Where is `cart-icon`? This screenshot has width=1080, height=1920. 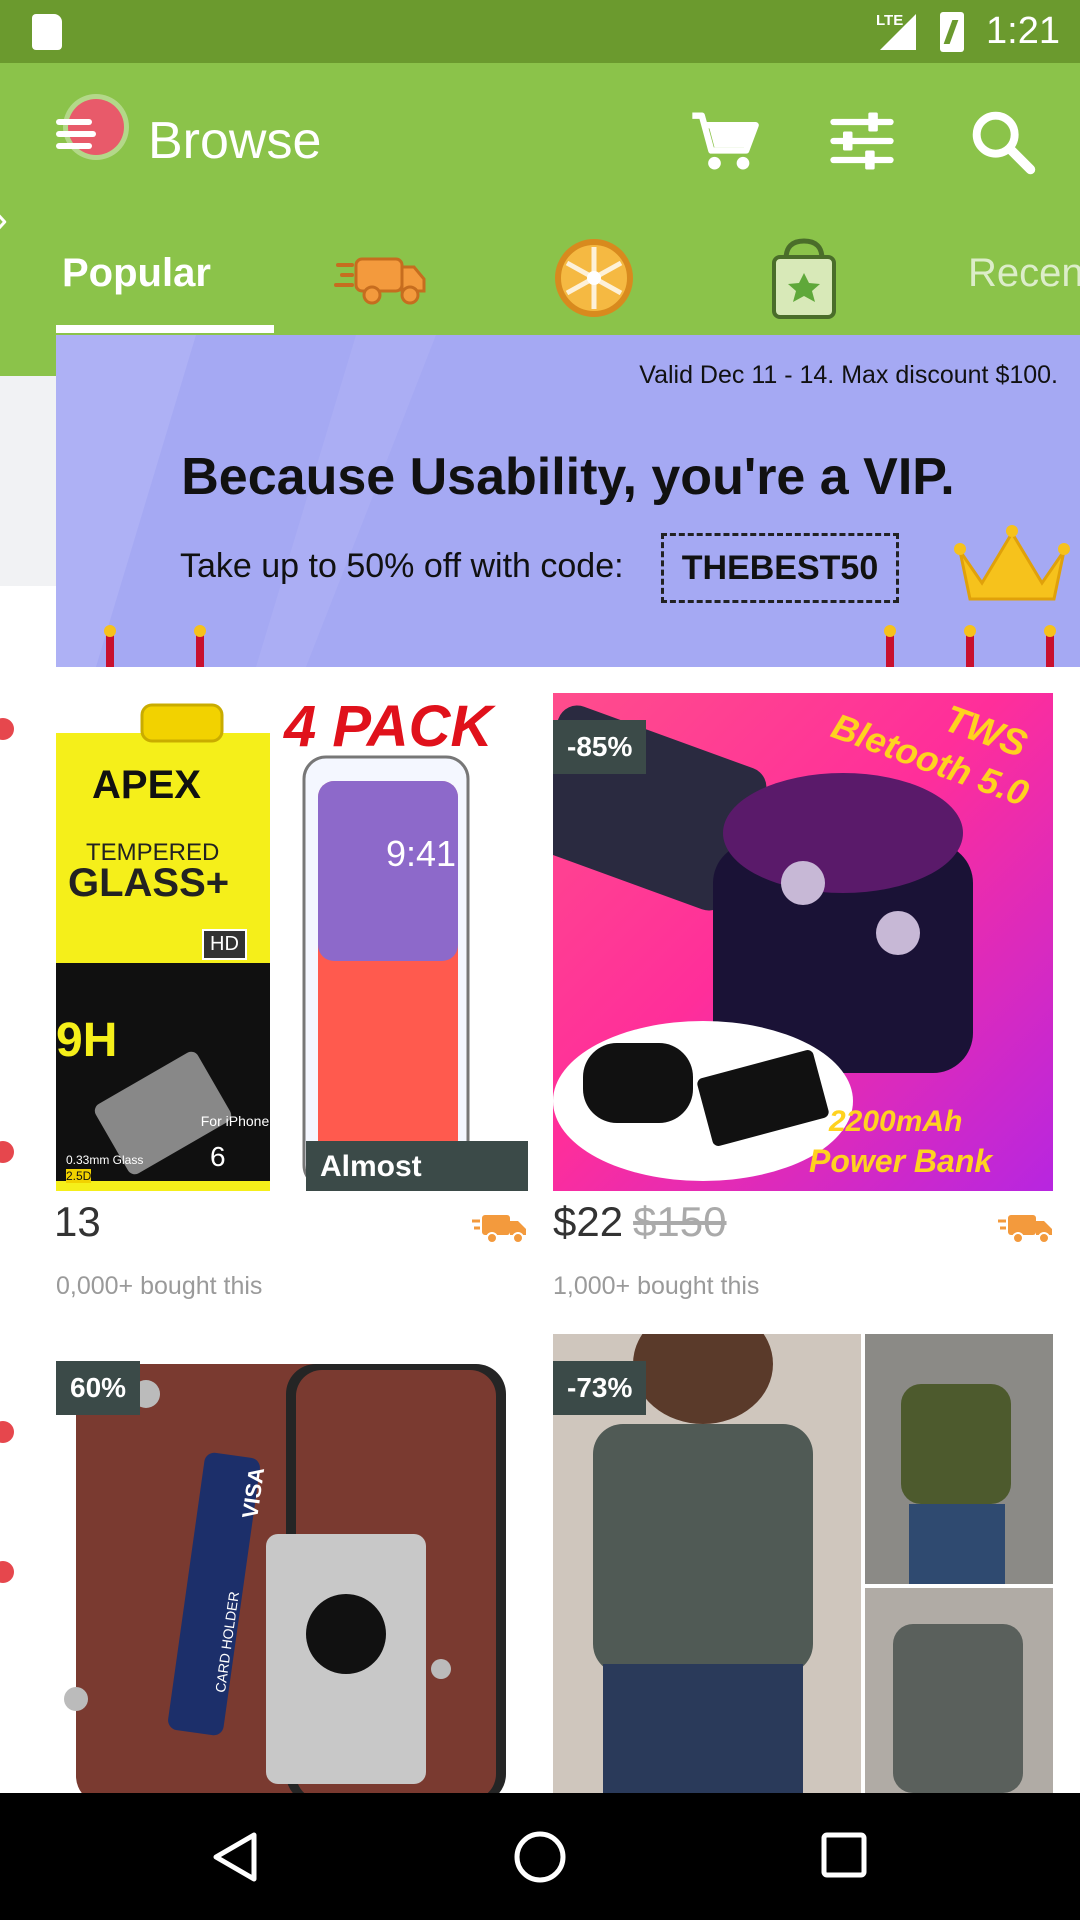
cart-icon is located at coordinates (724, 141).